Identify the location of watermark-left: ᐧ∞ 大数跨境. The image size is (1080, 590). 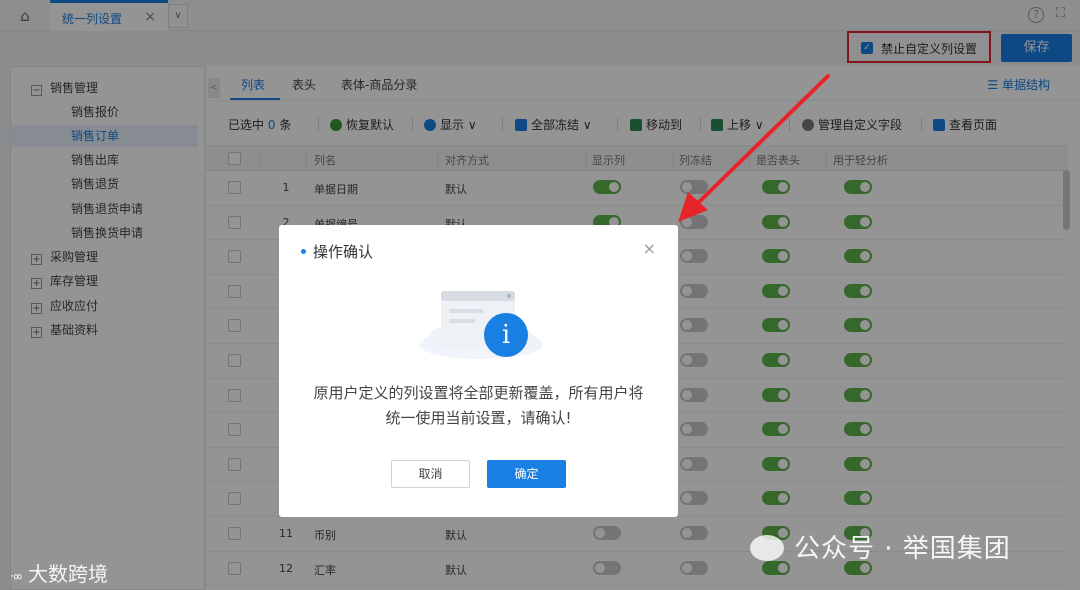
(59, 574).